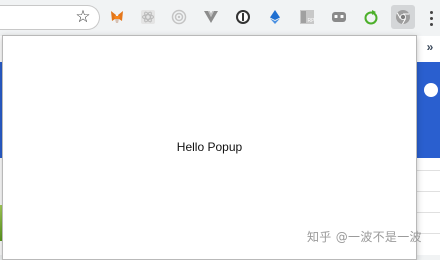  What do you see at coordinates (371, 17) in the screenshot?
I see `refresh-leaf-icon` at bounding box center [371, 17].